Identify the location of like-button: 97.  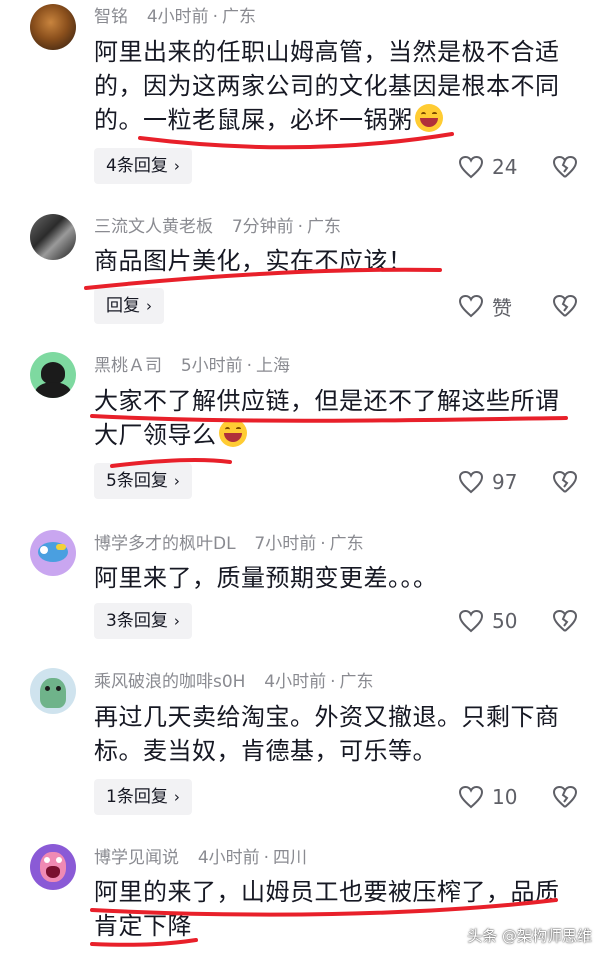
(487, 482).